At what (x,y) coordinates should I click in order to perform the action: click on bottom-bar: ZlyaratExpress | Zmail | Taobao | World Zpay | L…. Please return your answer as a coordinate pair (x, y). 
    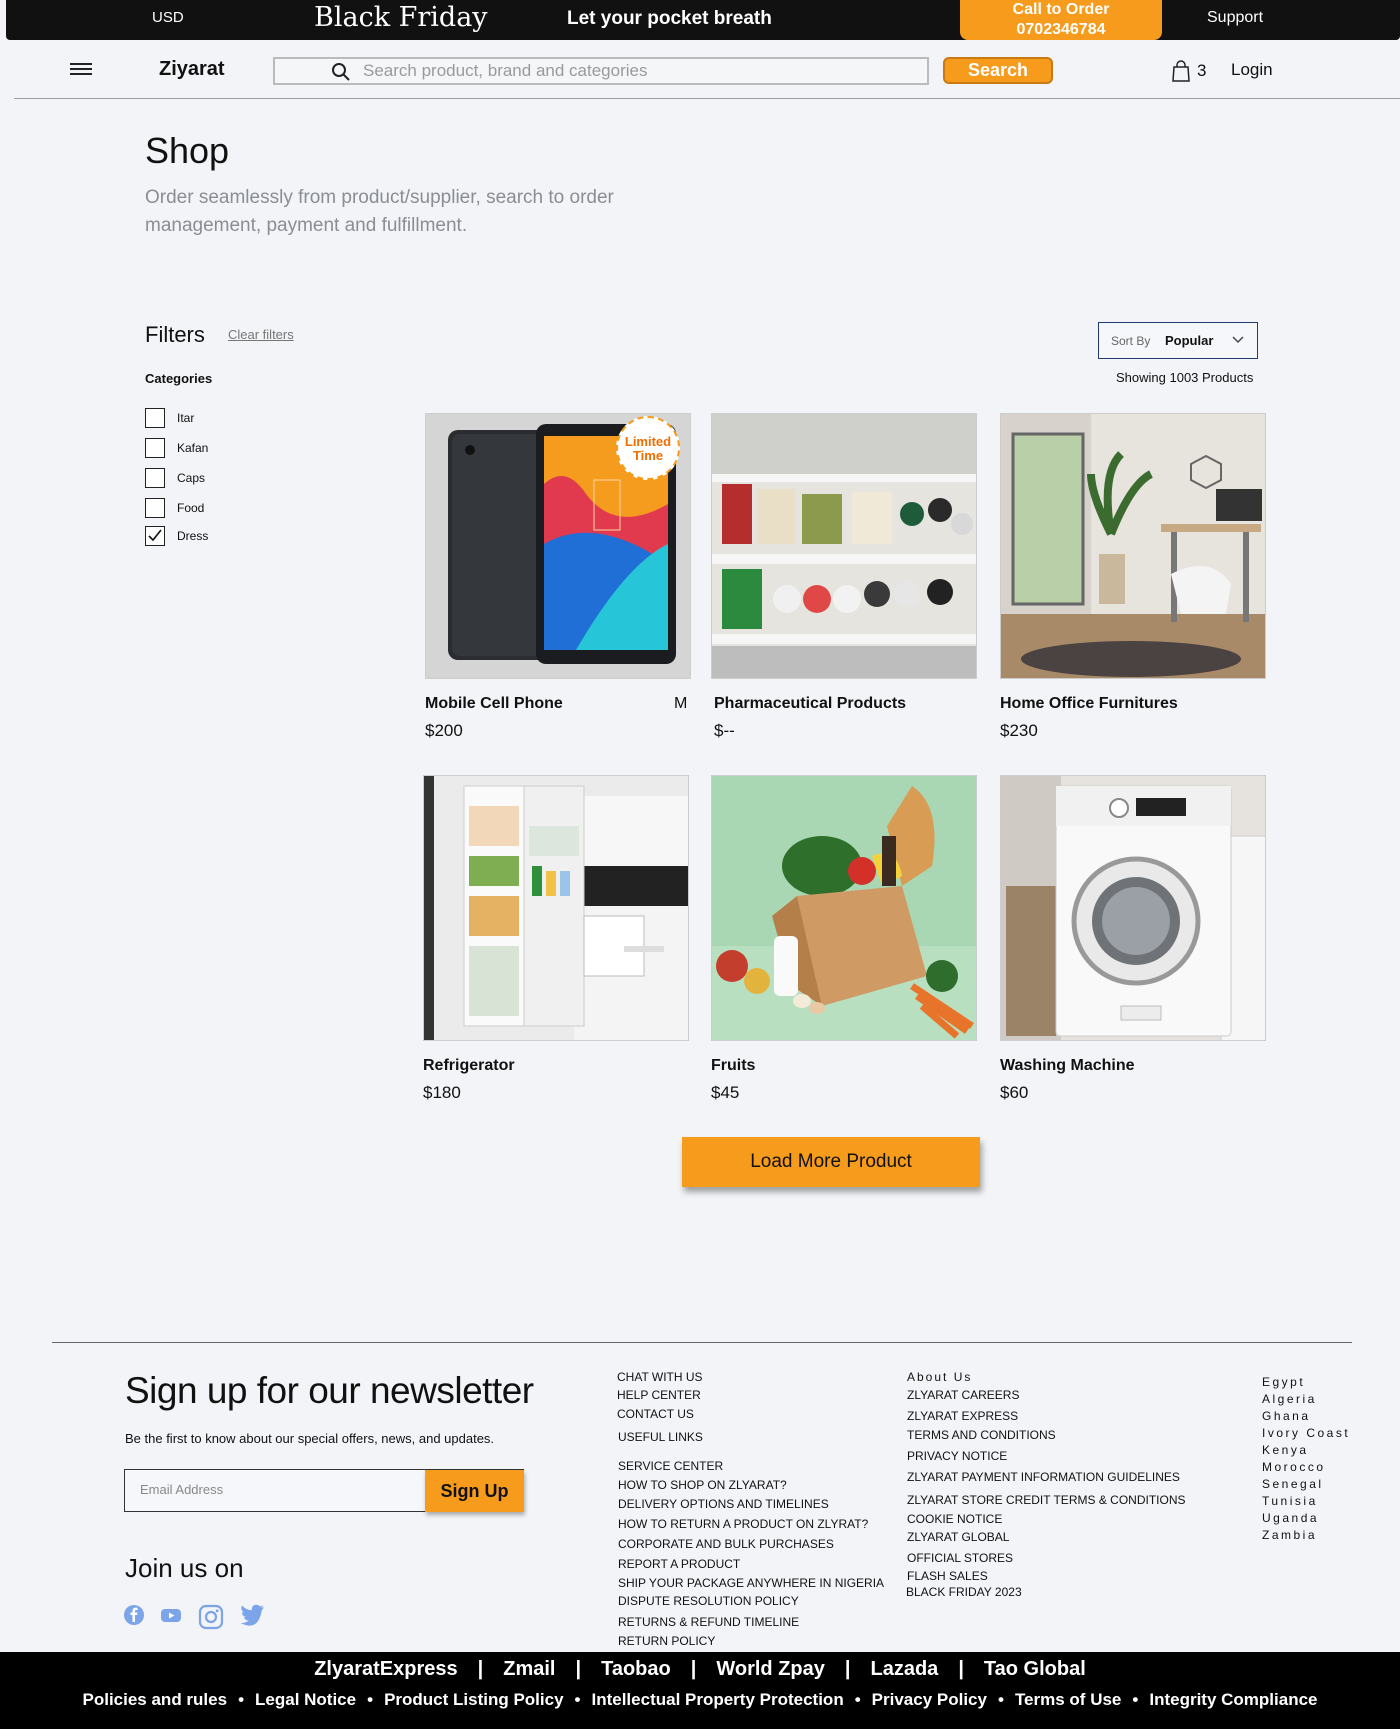
    Looking at the image, I should click on (700, 1690).